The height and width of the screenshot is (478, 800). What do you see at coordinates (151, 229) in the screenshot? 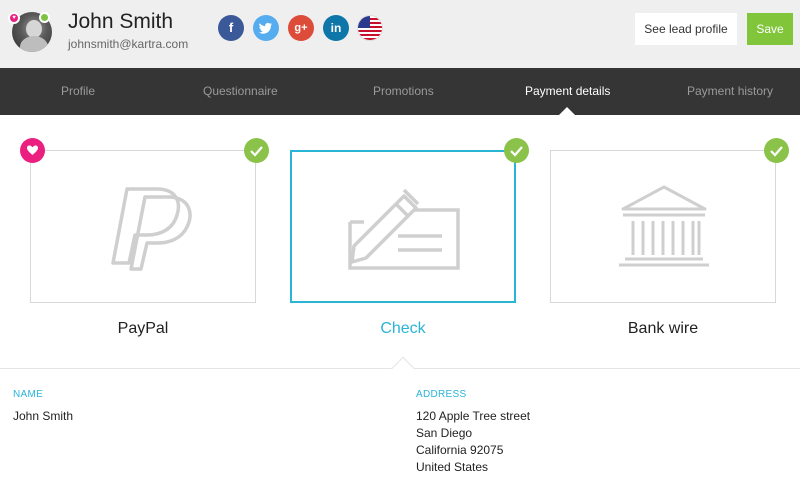
I see `paypal-icon` at bounding box center [151, 229].